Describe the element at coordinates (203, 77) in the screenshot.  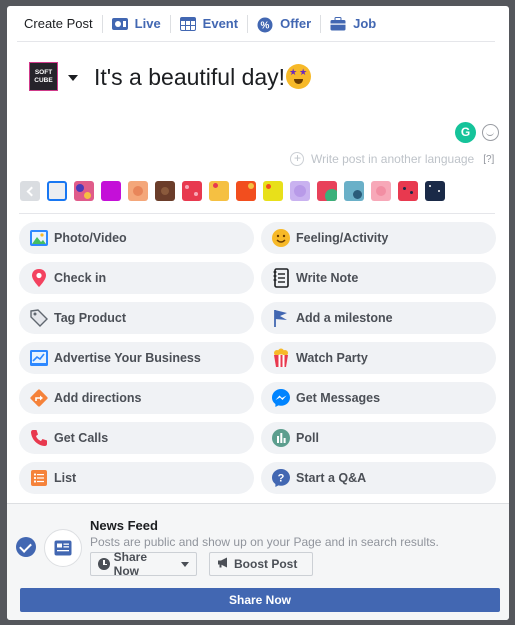
I see `post-text: It's a beautiful day!` at that location.